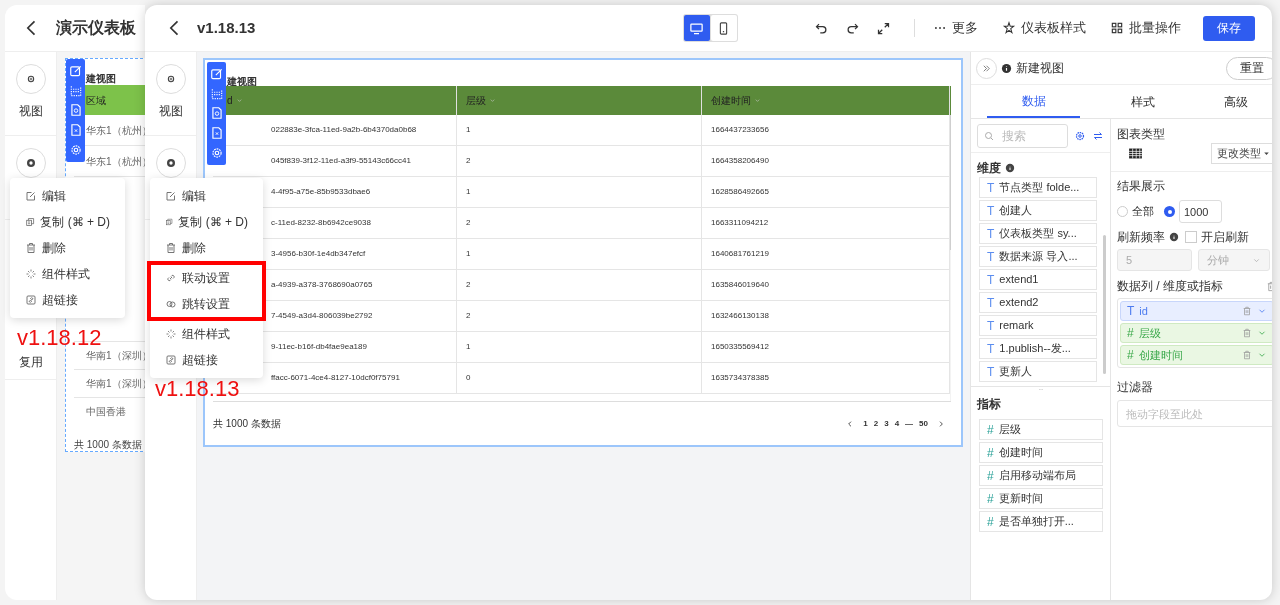  What do you see at coordinates (1009, 28) in the screenshot?
I see `star-icon` at bounding box center [1009, 28].